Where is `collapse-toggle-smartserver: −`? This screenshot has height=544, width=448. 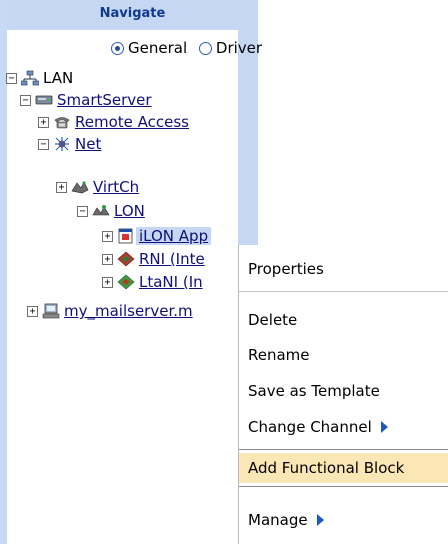
collapse-toggle-smartserver: − is located at coordinates (25, 100).